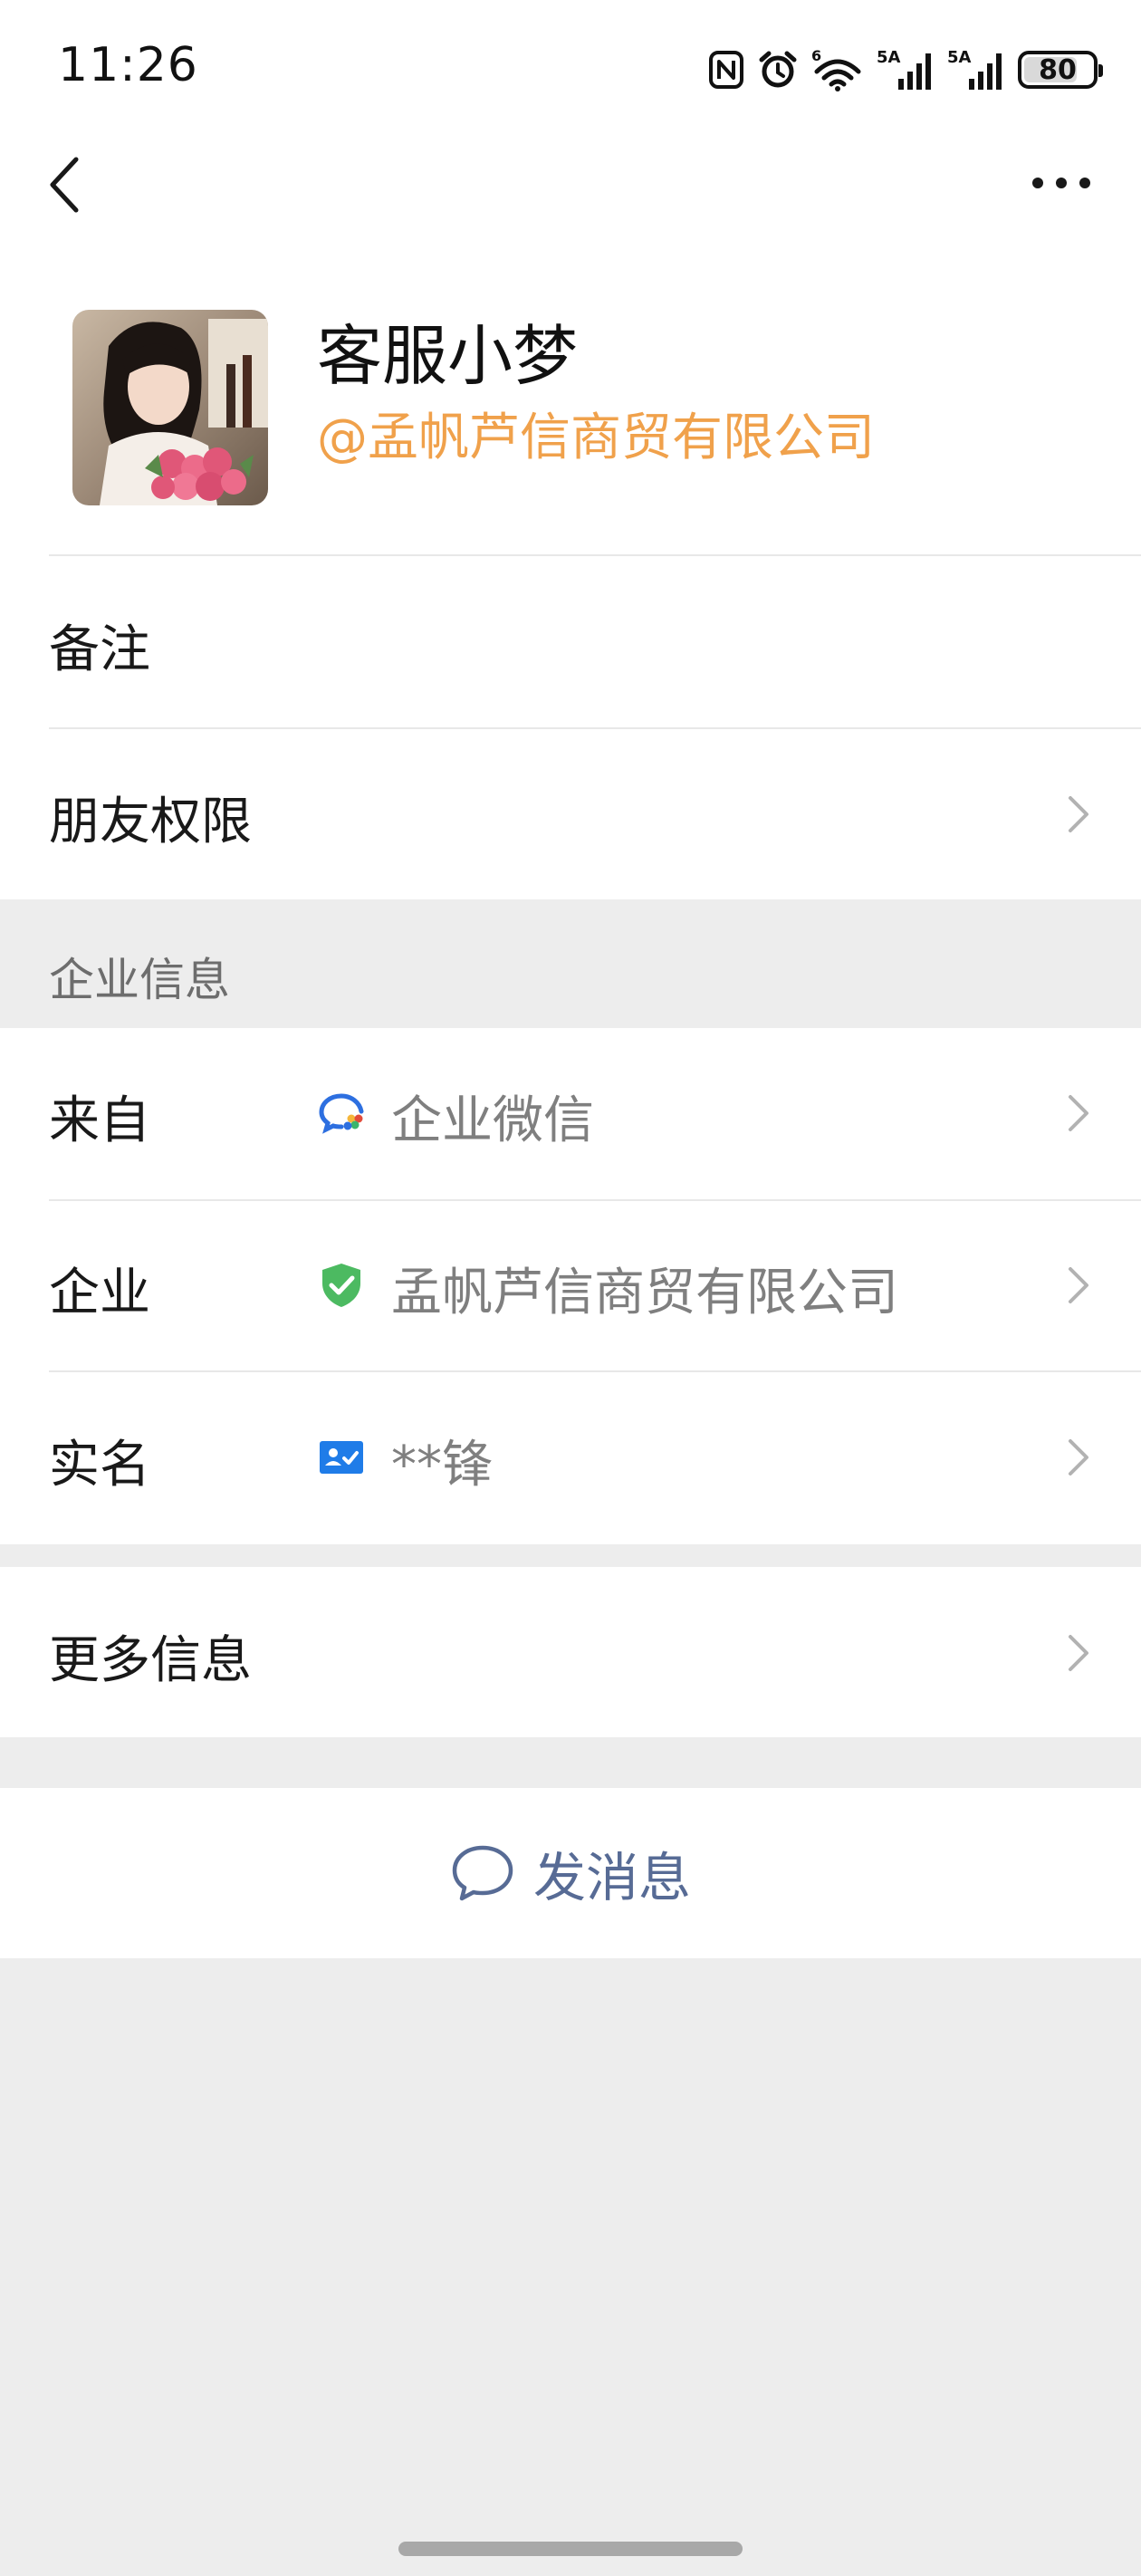 The width and height of the screenshot is (1141, 2576). What do you see at coordinates (816, 56) in the screenshot?
I see `svg-text: 6` at bounding box center [816, 56].